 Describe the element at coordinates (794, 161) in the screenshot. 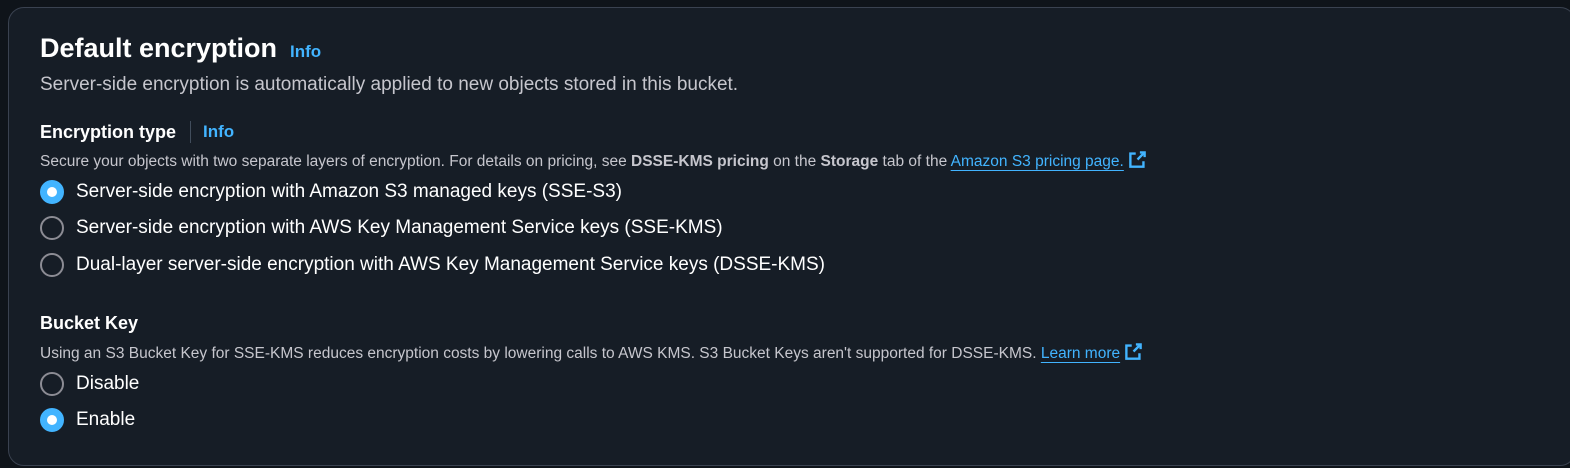

I see `desc-text: on the` at that location.